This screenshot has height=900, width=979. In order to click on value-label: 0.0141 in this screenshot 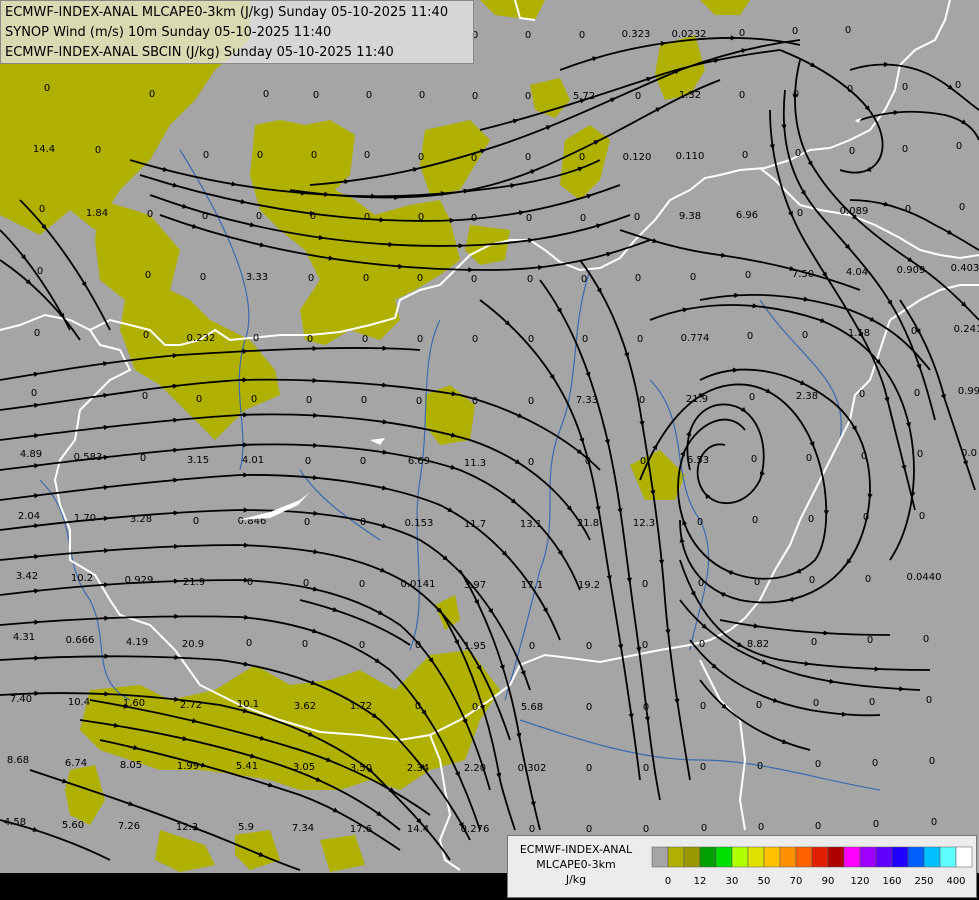, I will do `click(418, 584)`.